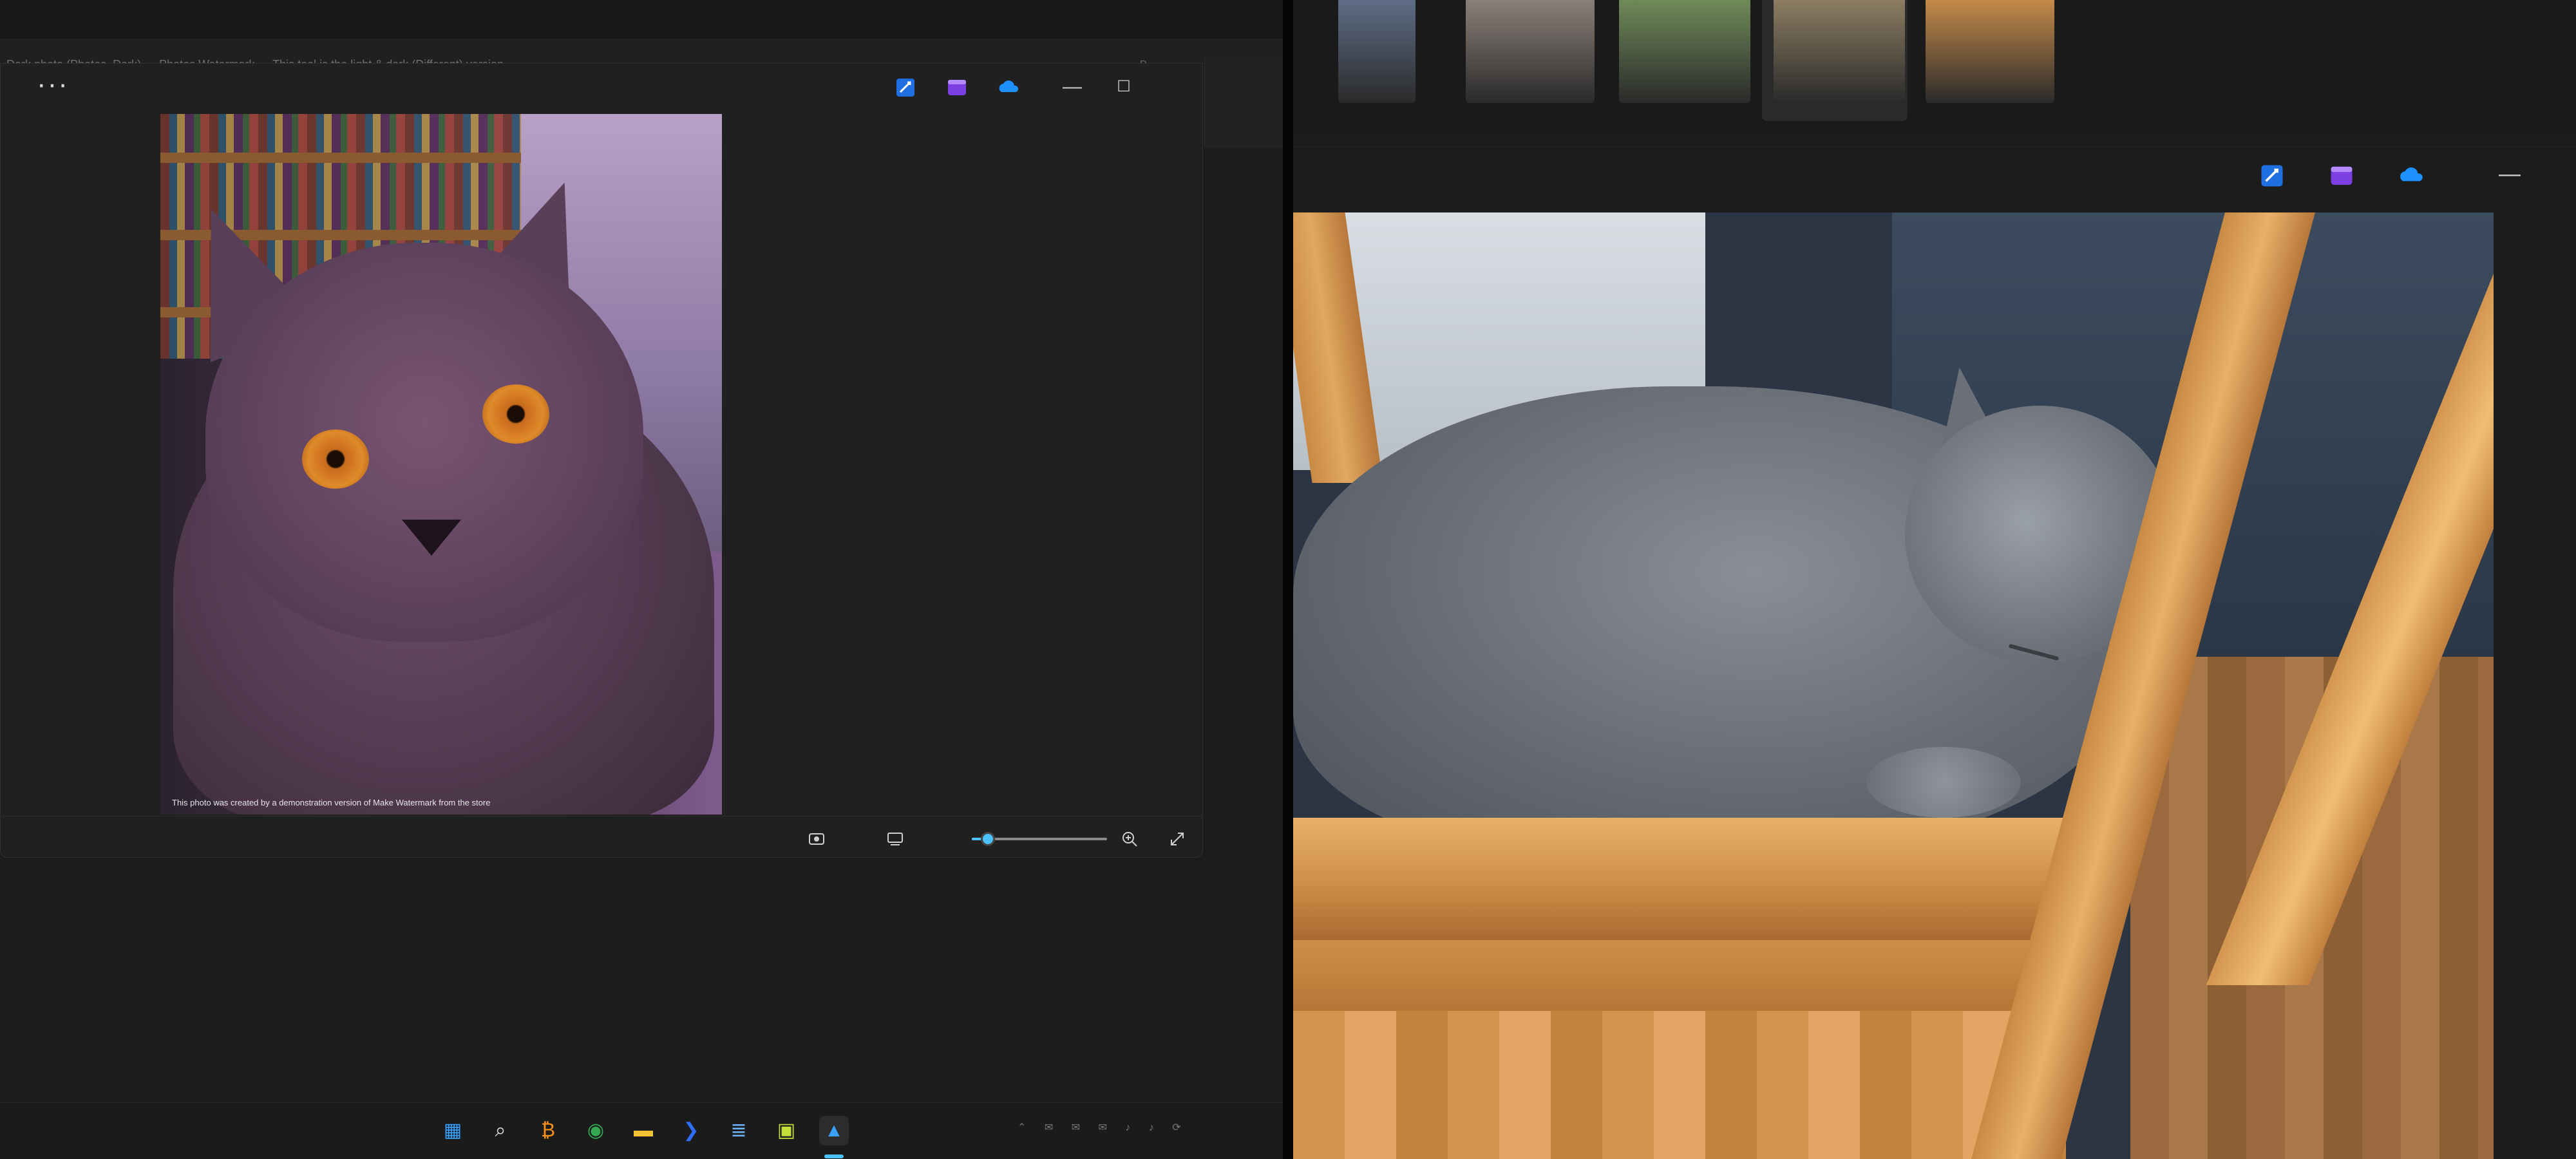 The width and height of the screenshot is (2576, 1159). Describe the element at coordinates (1124, 87) in the screenshot. I see `maximize-button: ☐` at that location.